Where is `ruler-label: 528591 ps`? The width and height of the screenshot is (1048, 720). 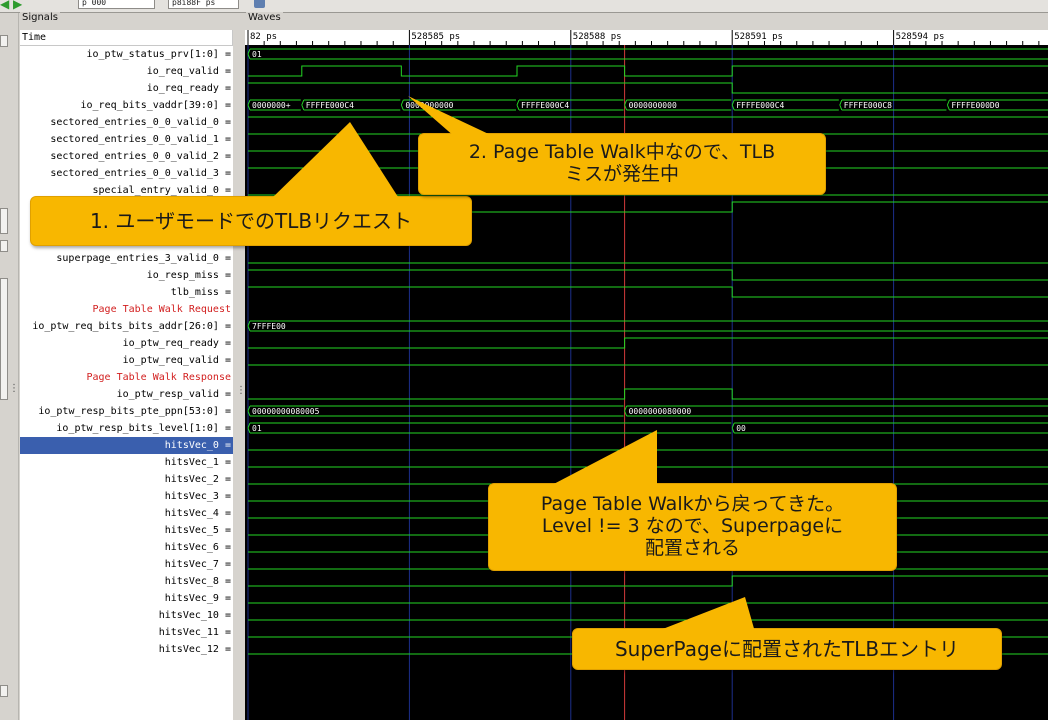
ruler-label: 528591 ps is located at coordinates (758, 37).